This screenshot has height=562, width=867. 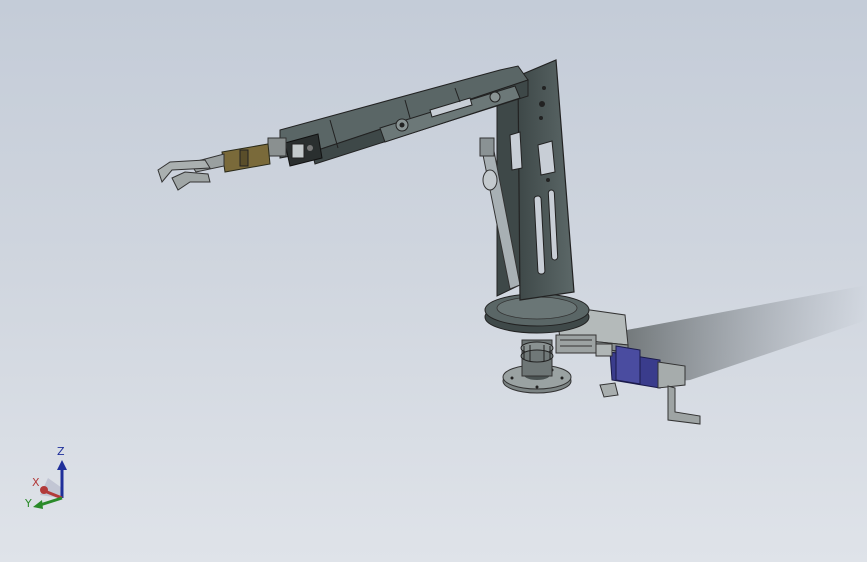 What do you see at coordinates (28, 503) in the screenshot?
I see `triad-y-label: Y` at bounding box center [28, 503].